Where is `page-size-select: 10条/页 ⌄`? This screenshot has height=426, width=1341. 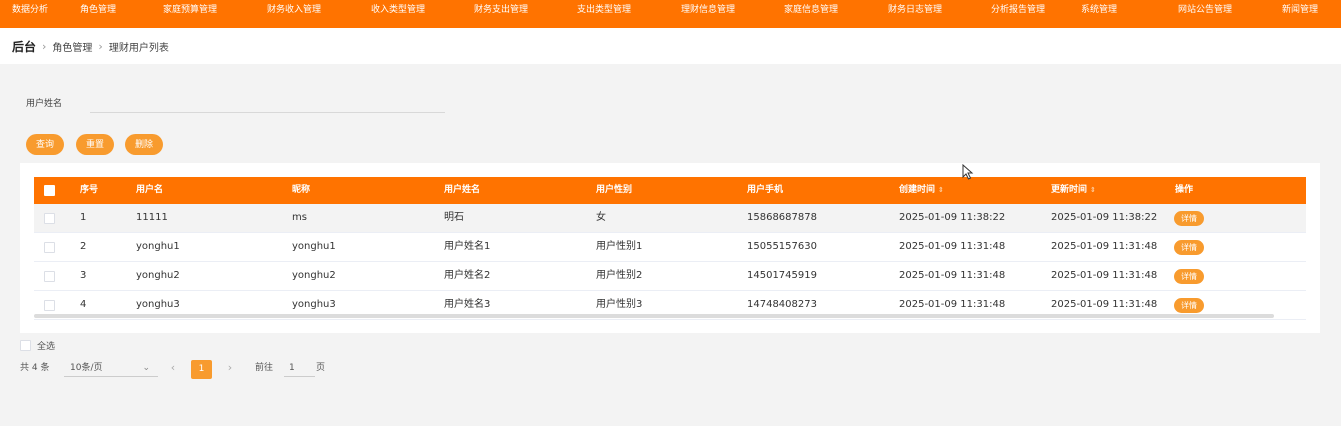
page-size-select: 10条/页 ⌄ is located at coordinates (111, 368).